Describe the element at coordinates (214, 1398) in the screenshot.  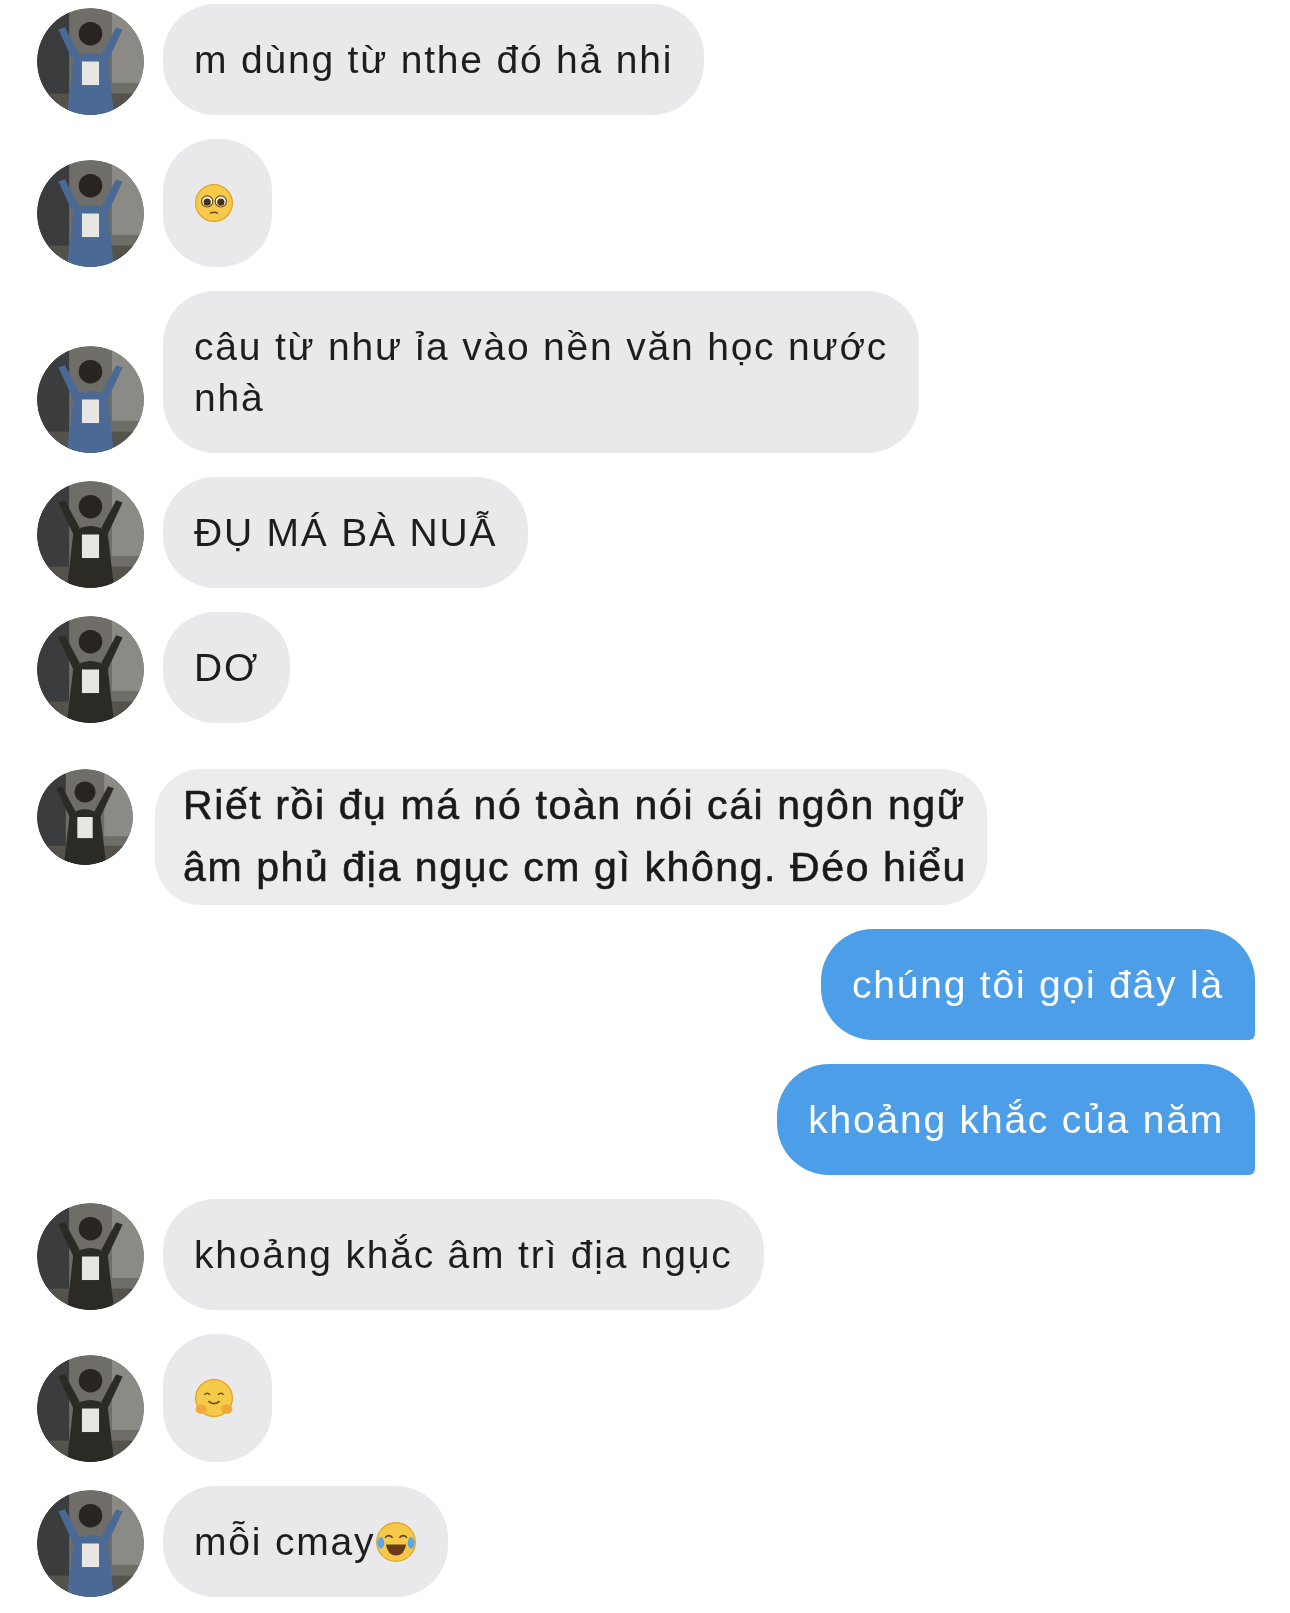
I see `hugging-emoji-icon` at that location.